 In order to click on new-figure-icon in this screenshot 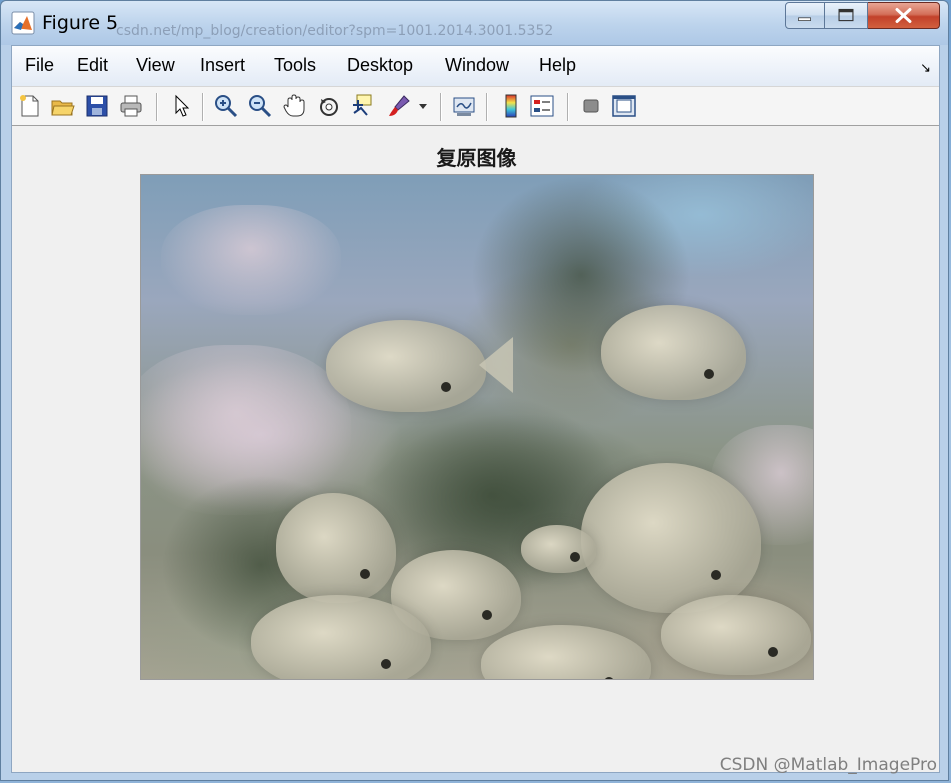, I will do `click(30, 106)`.